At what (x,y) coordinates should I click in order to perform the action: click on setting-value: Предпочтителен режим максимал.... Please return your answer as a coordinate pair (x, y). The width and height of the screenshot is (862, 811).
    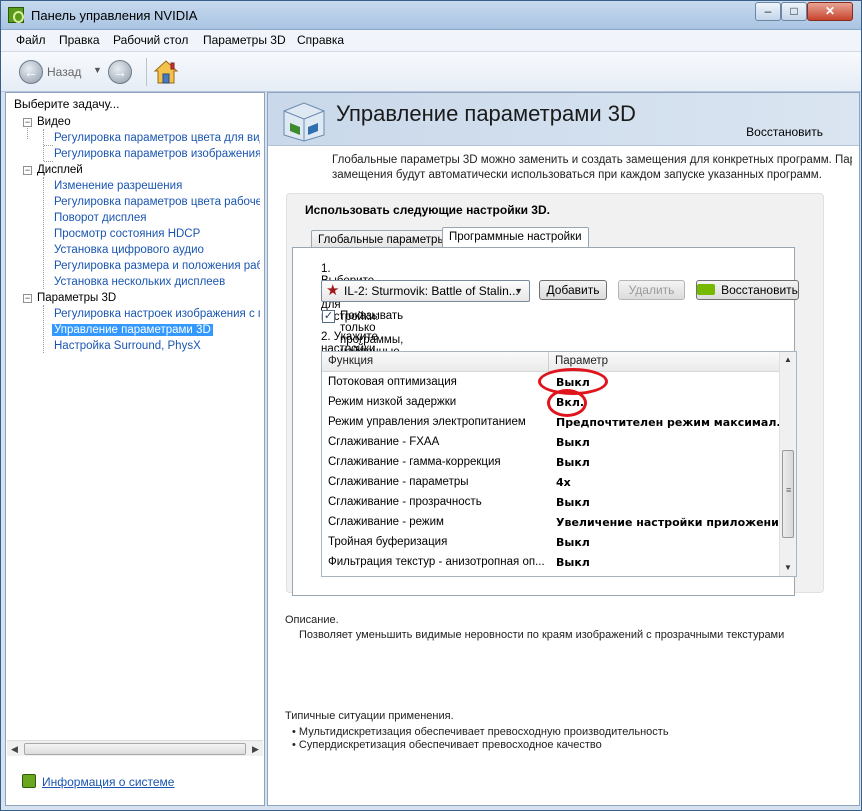
    Looking at the image, I should click on (672, 422).